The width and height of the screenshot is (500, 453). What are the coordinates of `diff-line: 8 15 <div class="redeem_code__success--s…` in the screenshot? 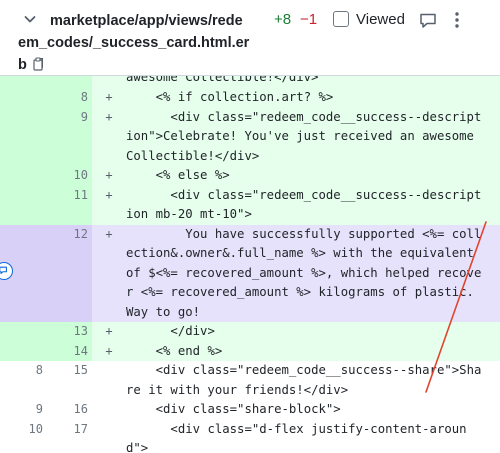 It's located at (250, 380).